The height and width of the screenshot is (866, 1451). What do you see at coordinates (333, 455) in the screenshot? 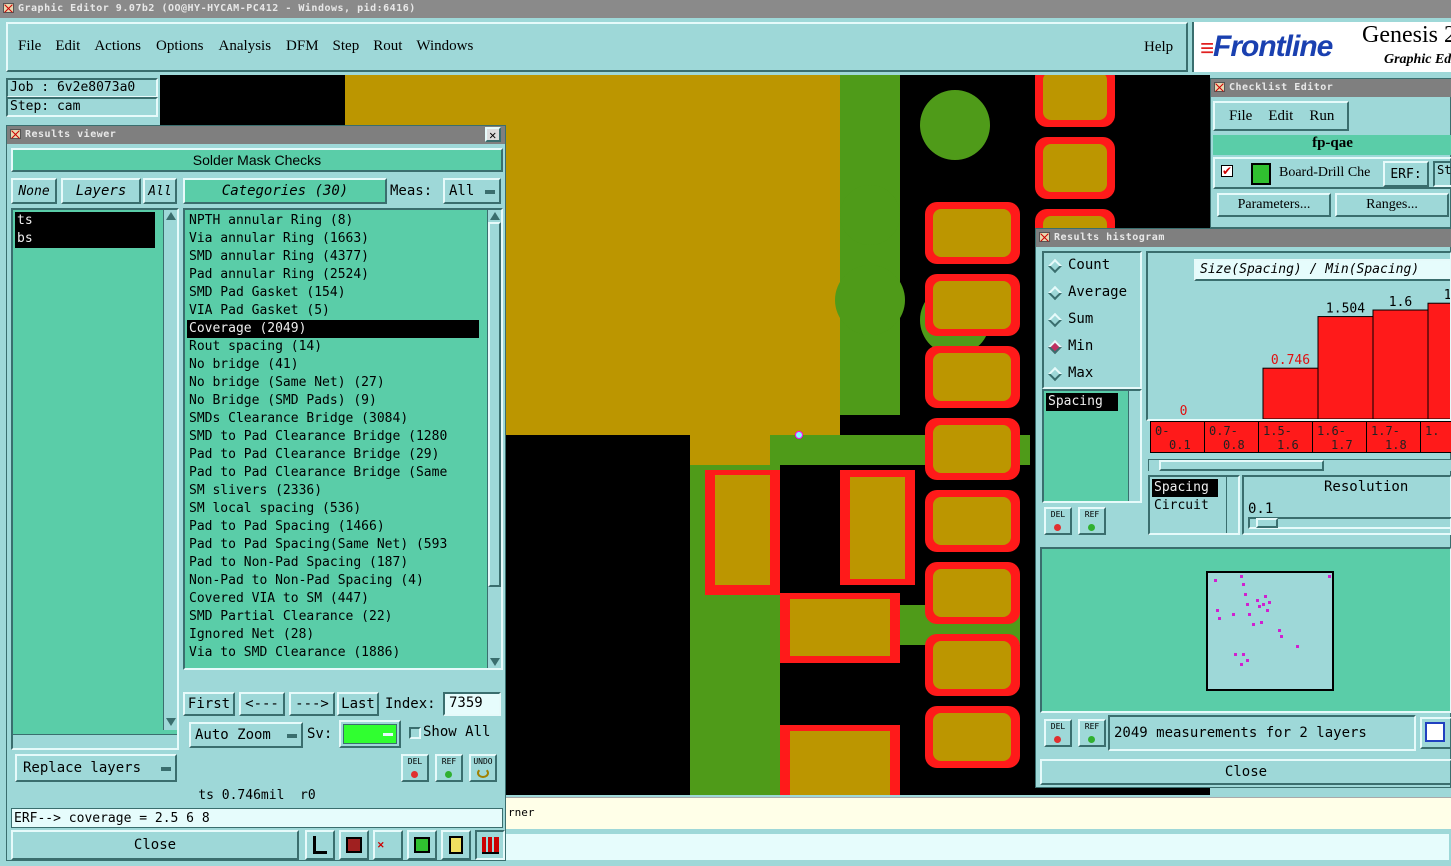
I see `category-item: Pad to Pad Clearance Bridge (29)` at bounding box center [333, 455].